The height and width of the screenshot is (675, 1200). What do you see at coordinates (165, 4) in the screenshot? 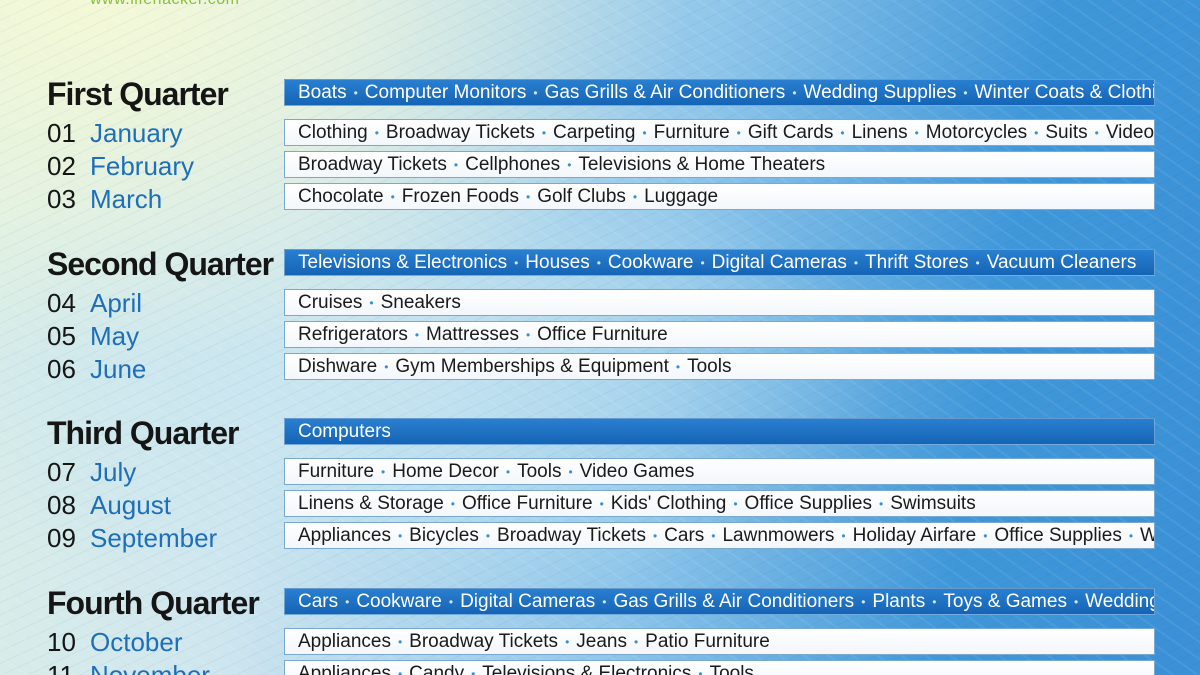
I see `site-credit: www.lifehacker.com` at bounding box center [165, 4].